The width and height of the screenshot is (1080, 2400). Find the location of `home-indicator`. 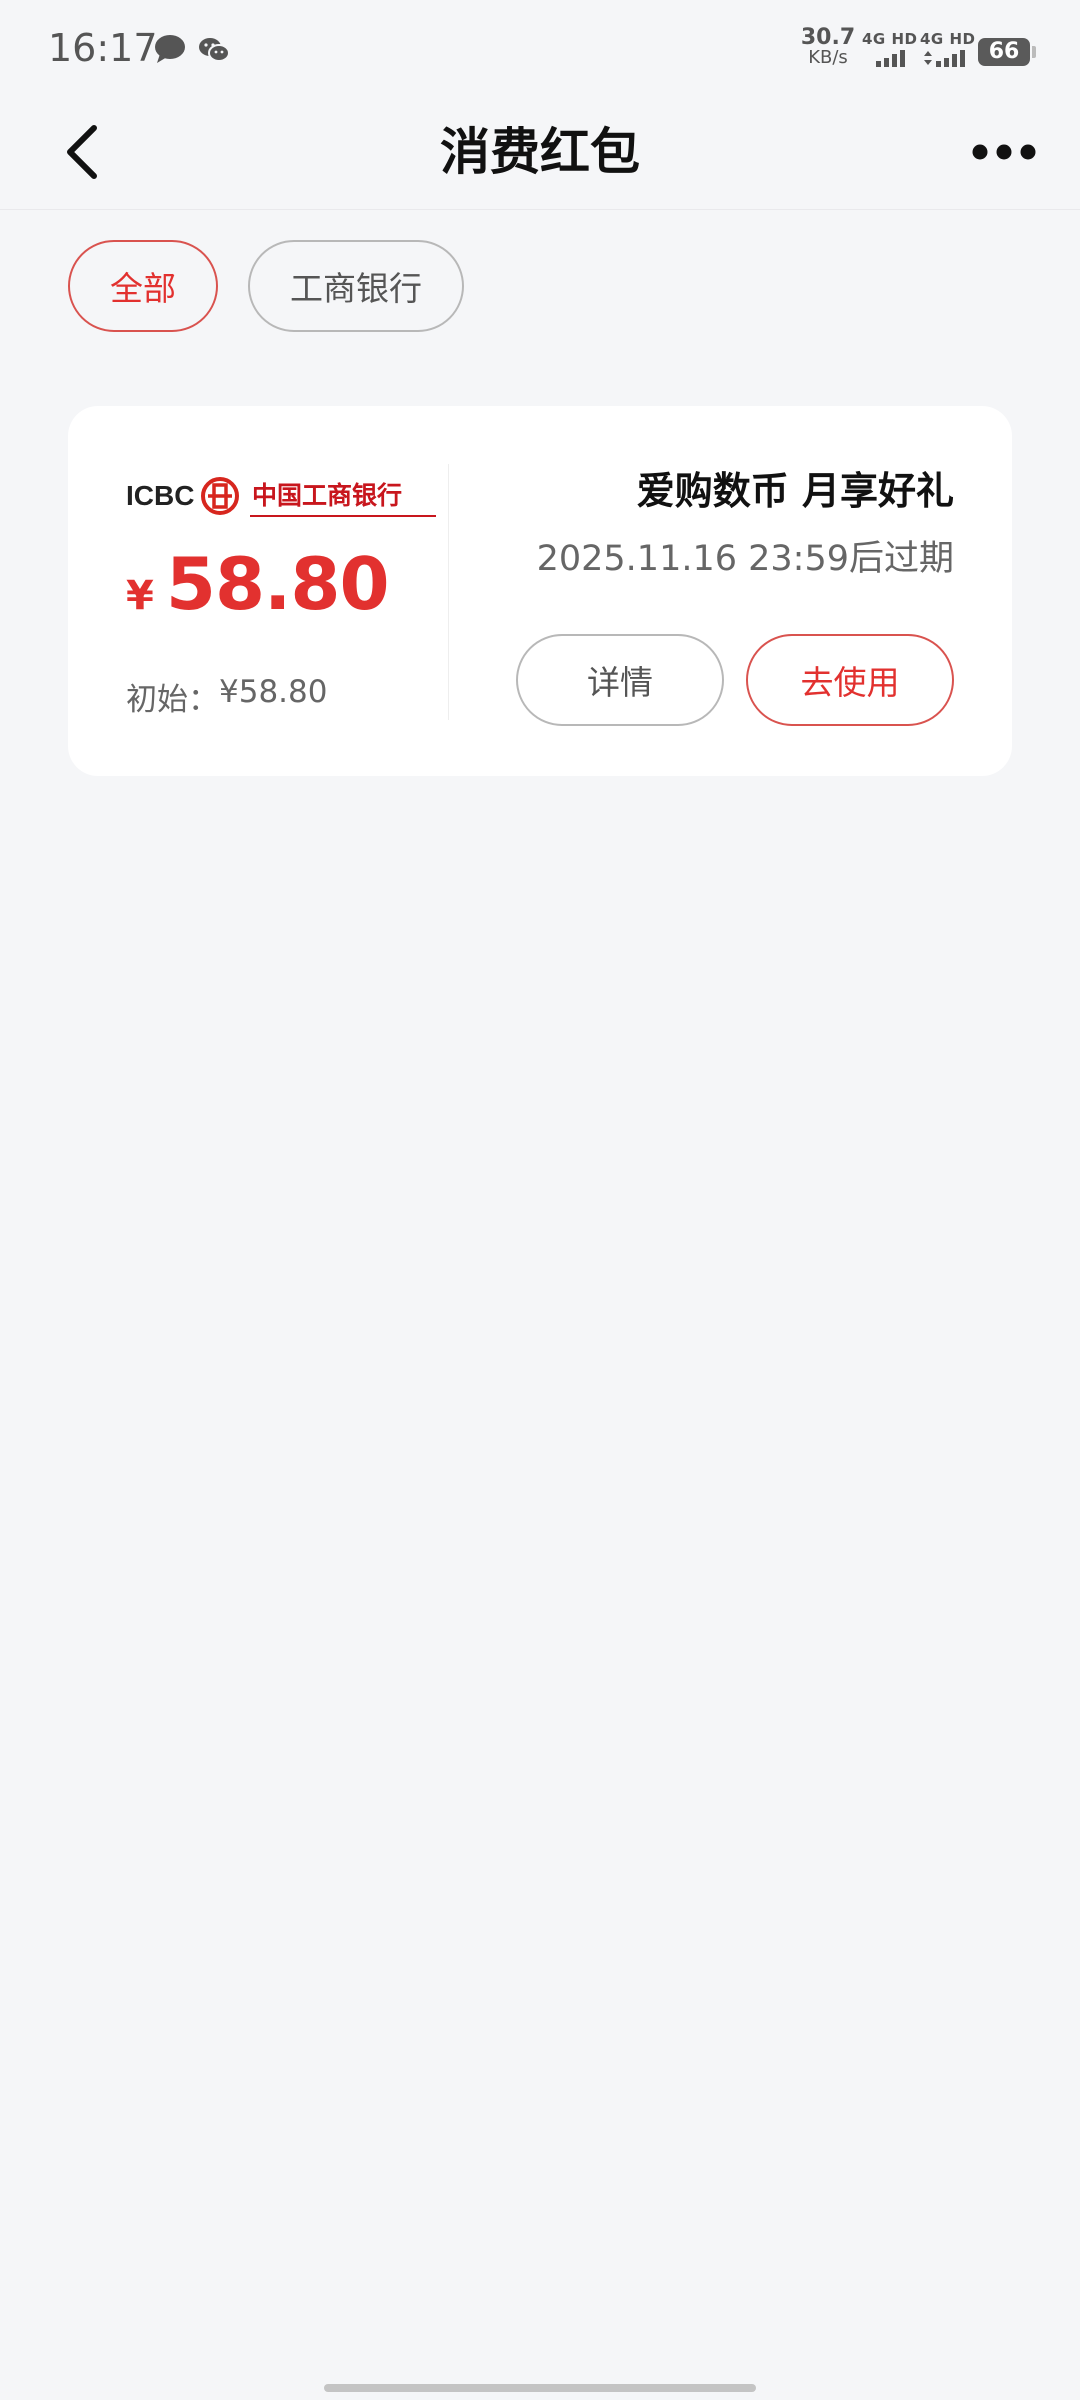

home-indicator is located at coordinates (540, 2388).